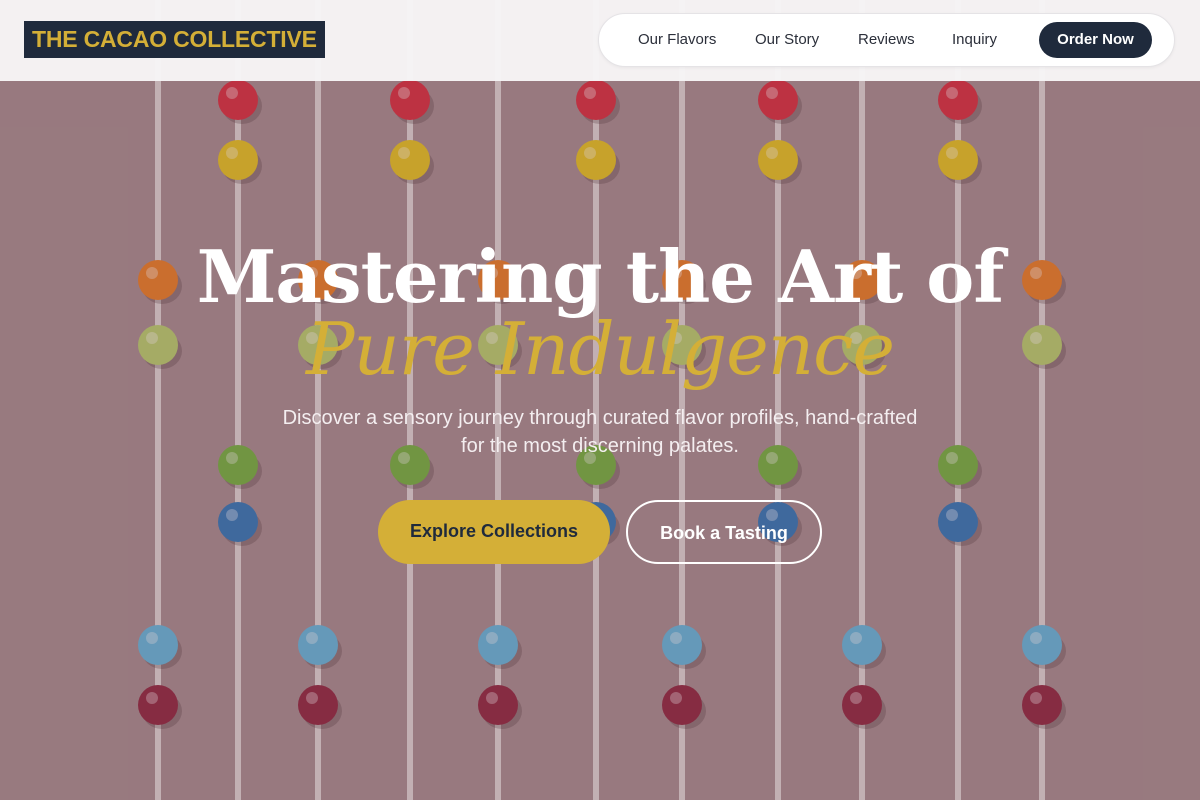 Image resolution: width=1200 pixels, height=800 pixels. What do you see at coordinates (1095, 40) in the screenshot?
I see `order-now-button: Order Now` at bounding box center [1095, 40].